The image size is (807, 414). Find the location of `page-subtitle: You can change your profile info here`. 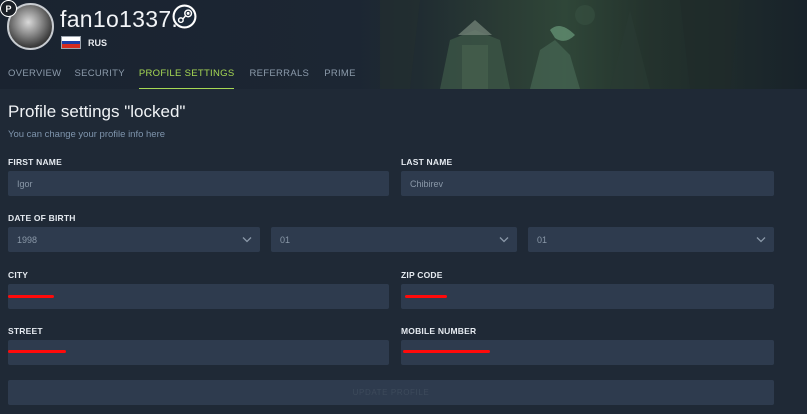

page-subtitle: You can change your profile info here is located at coordinates (87, 134).